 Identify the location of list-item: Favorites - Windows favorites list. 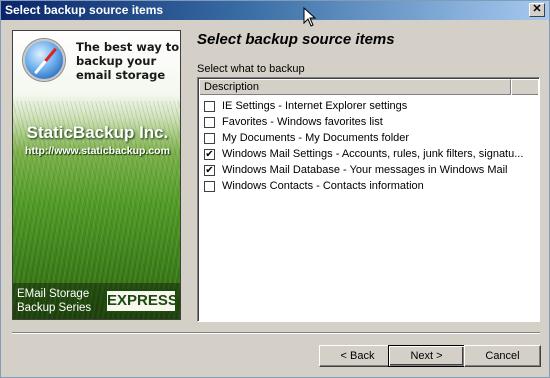
(369, 122).